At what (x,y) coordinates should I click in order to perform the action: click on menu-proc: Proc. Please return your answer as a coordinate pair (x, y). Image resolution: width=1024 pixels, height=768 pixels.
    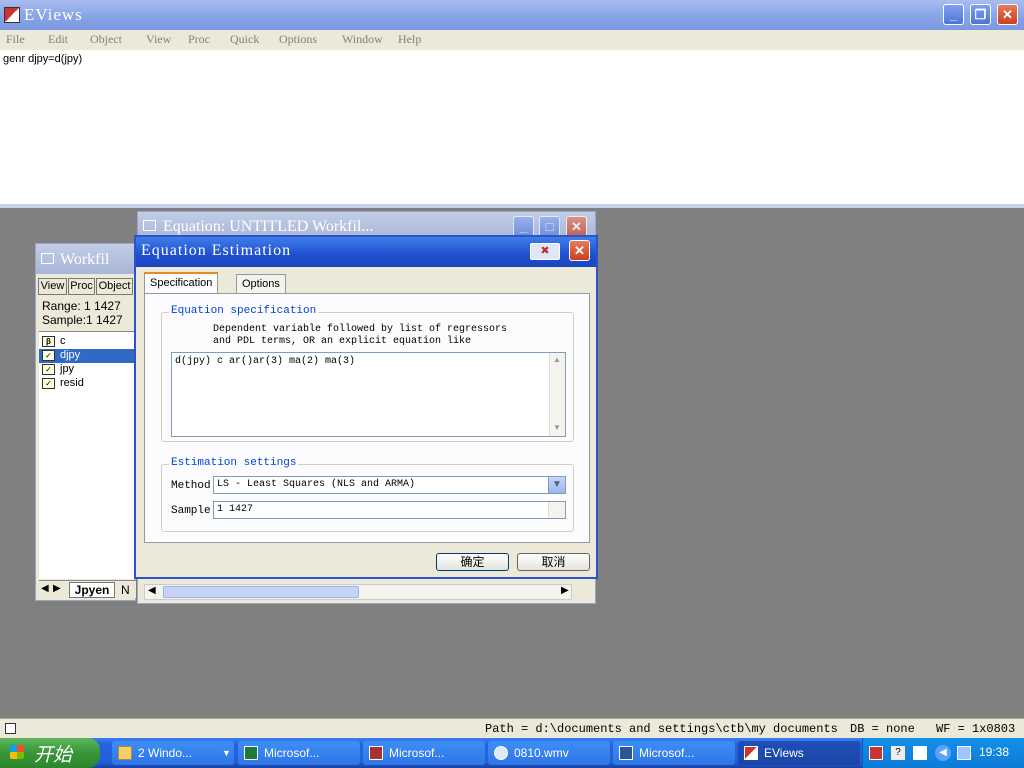
    Looking at the image, I should click on (199, 39).